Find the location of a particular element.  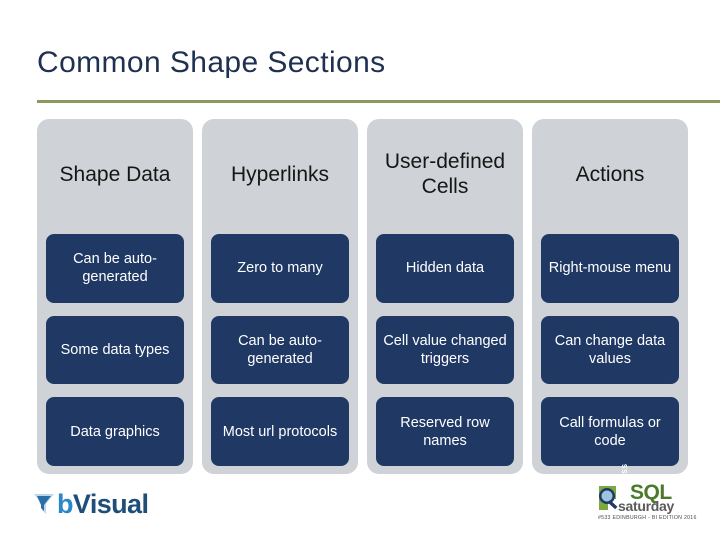

table-cell: Hidden data is located at coordinates (445, 270).